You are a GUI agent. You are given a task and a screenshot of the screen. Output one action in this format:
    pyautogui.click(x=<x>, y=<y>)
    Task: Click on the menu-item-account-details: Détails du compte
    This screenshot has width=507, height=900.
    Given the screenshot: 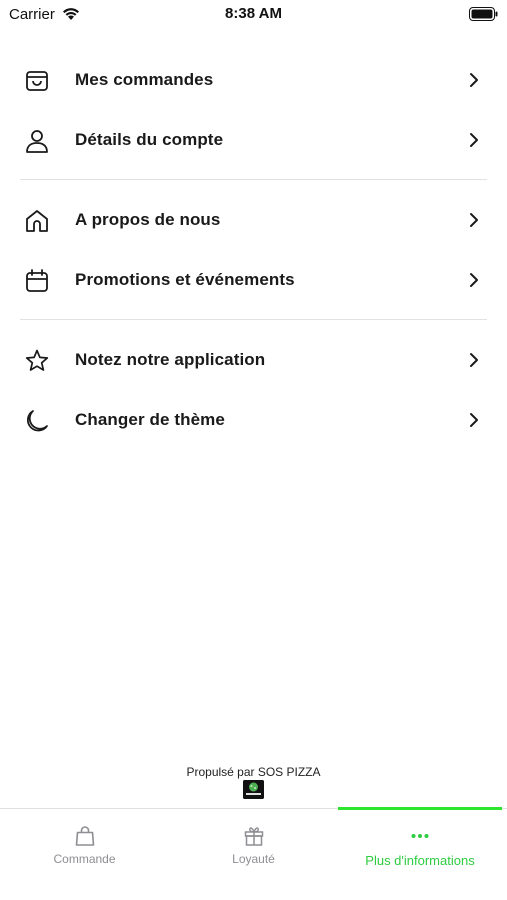 What is the action you would take?
    pyautogui.click(x=253, y=140)
    